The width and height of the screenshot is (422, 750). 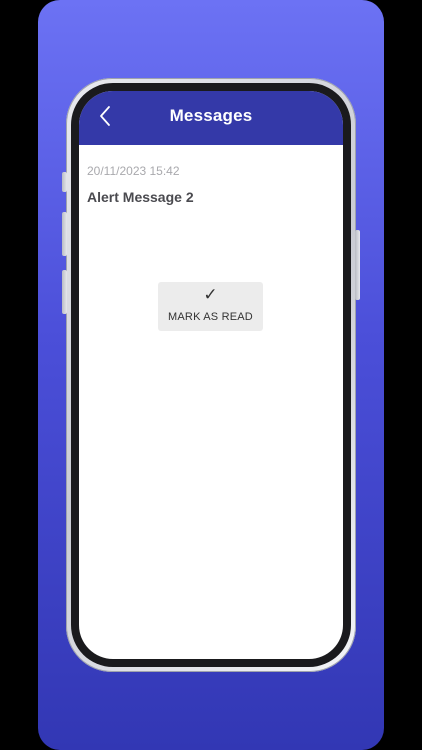 What do you see at coordinates (64, 182) in the screenshot?
I see `phone-mute-switch` at bounding box center [64, 182].